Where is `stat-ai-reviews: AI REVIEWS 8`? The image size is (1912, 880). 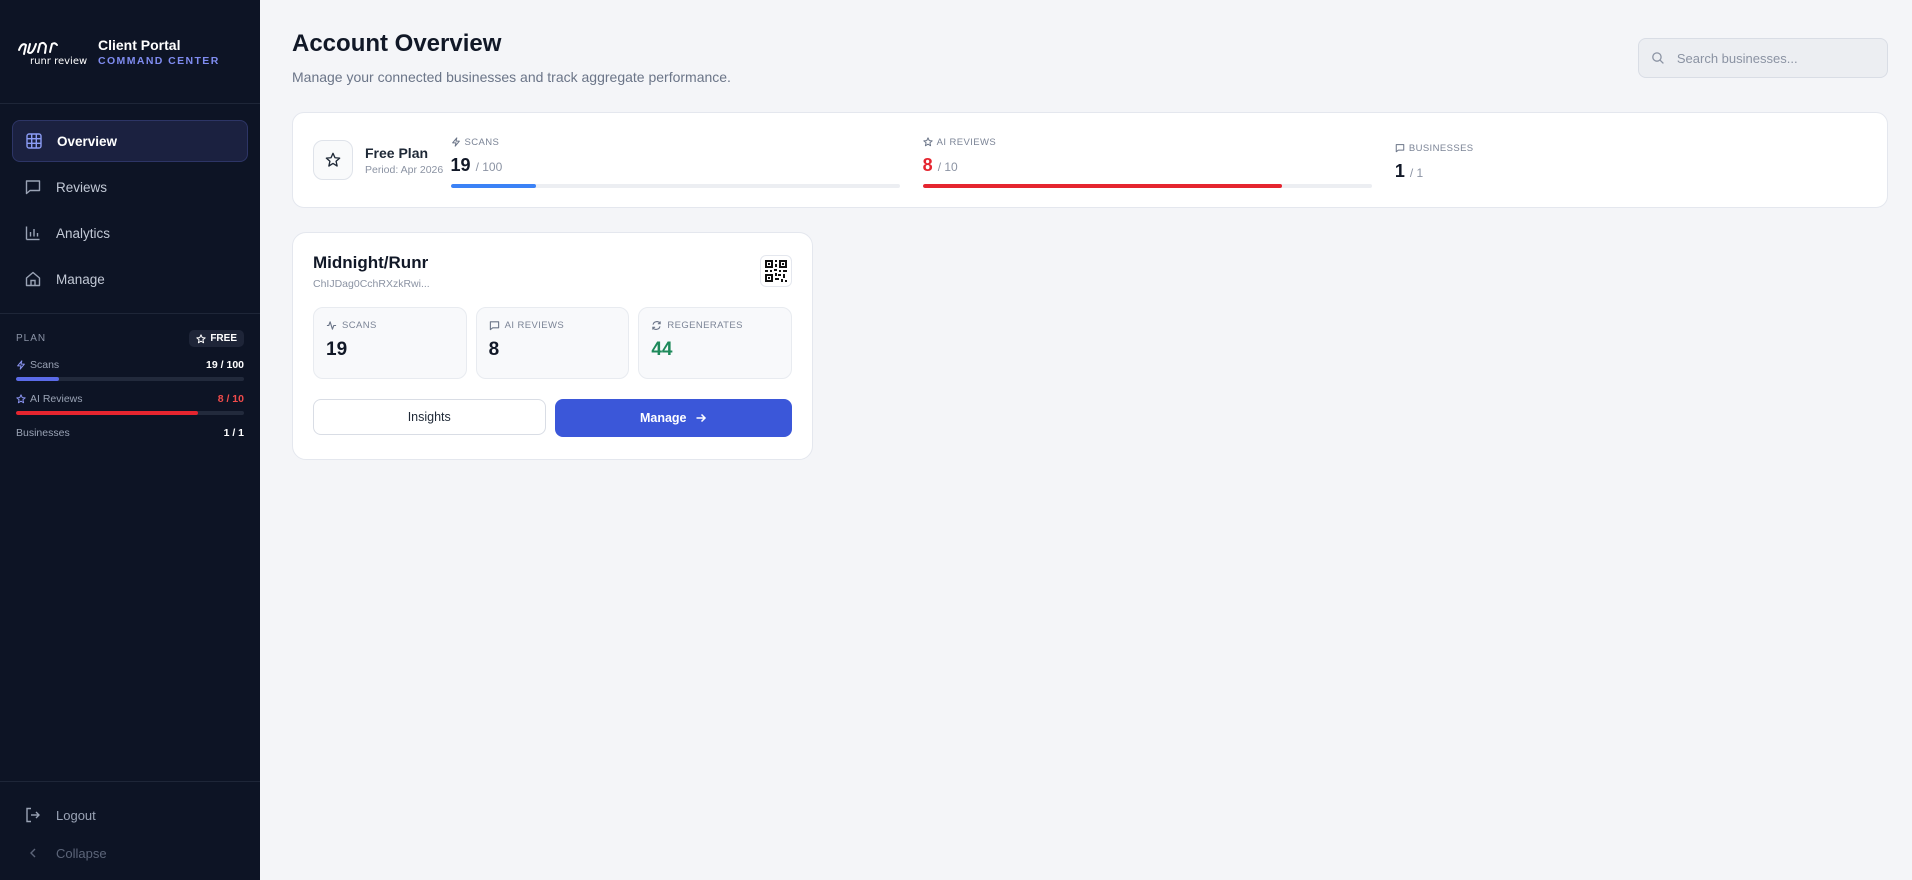 stat-ai-reviews: AI REVIEWS 8 is located at coordinates (552, 343).